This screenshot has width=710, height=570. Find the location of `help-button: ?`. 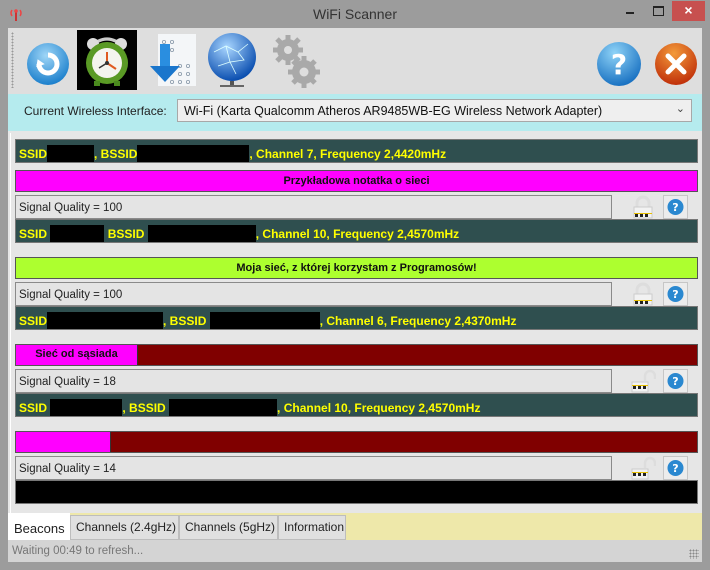

help-button: ? is located at coordinates (626, 60).